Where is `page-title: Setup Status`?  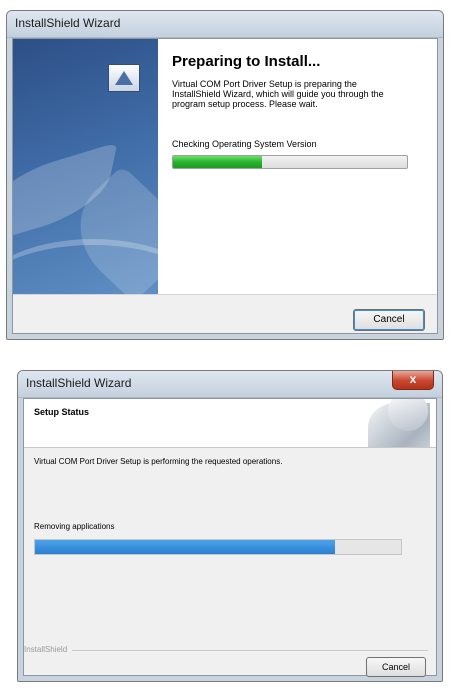
page-title: Setup Status is located at coordinates (62, 412).